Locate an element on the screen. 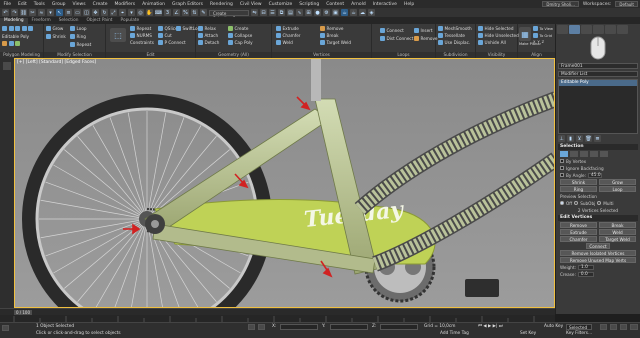 The height and width of the screenshot is (338, 640). keyboard-shortcut-icon: ⌨ is located at coordinates (158, 12).